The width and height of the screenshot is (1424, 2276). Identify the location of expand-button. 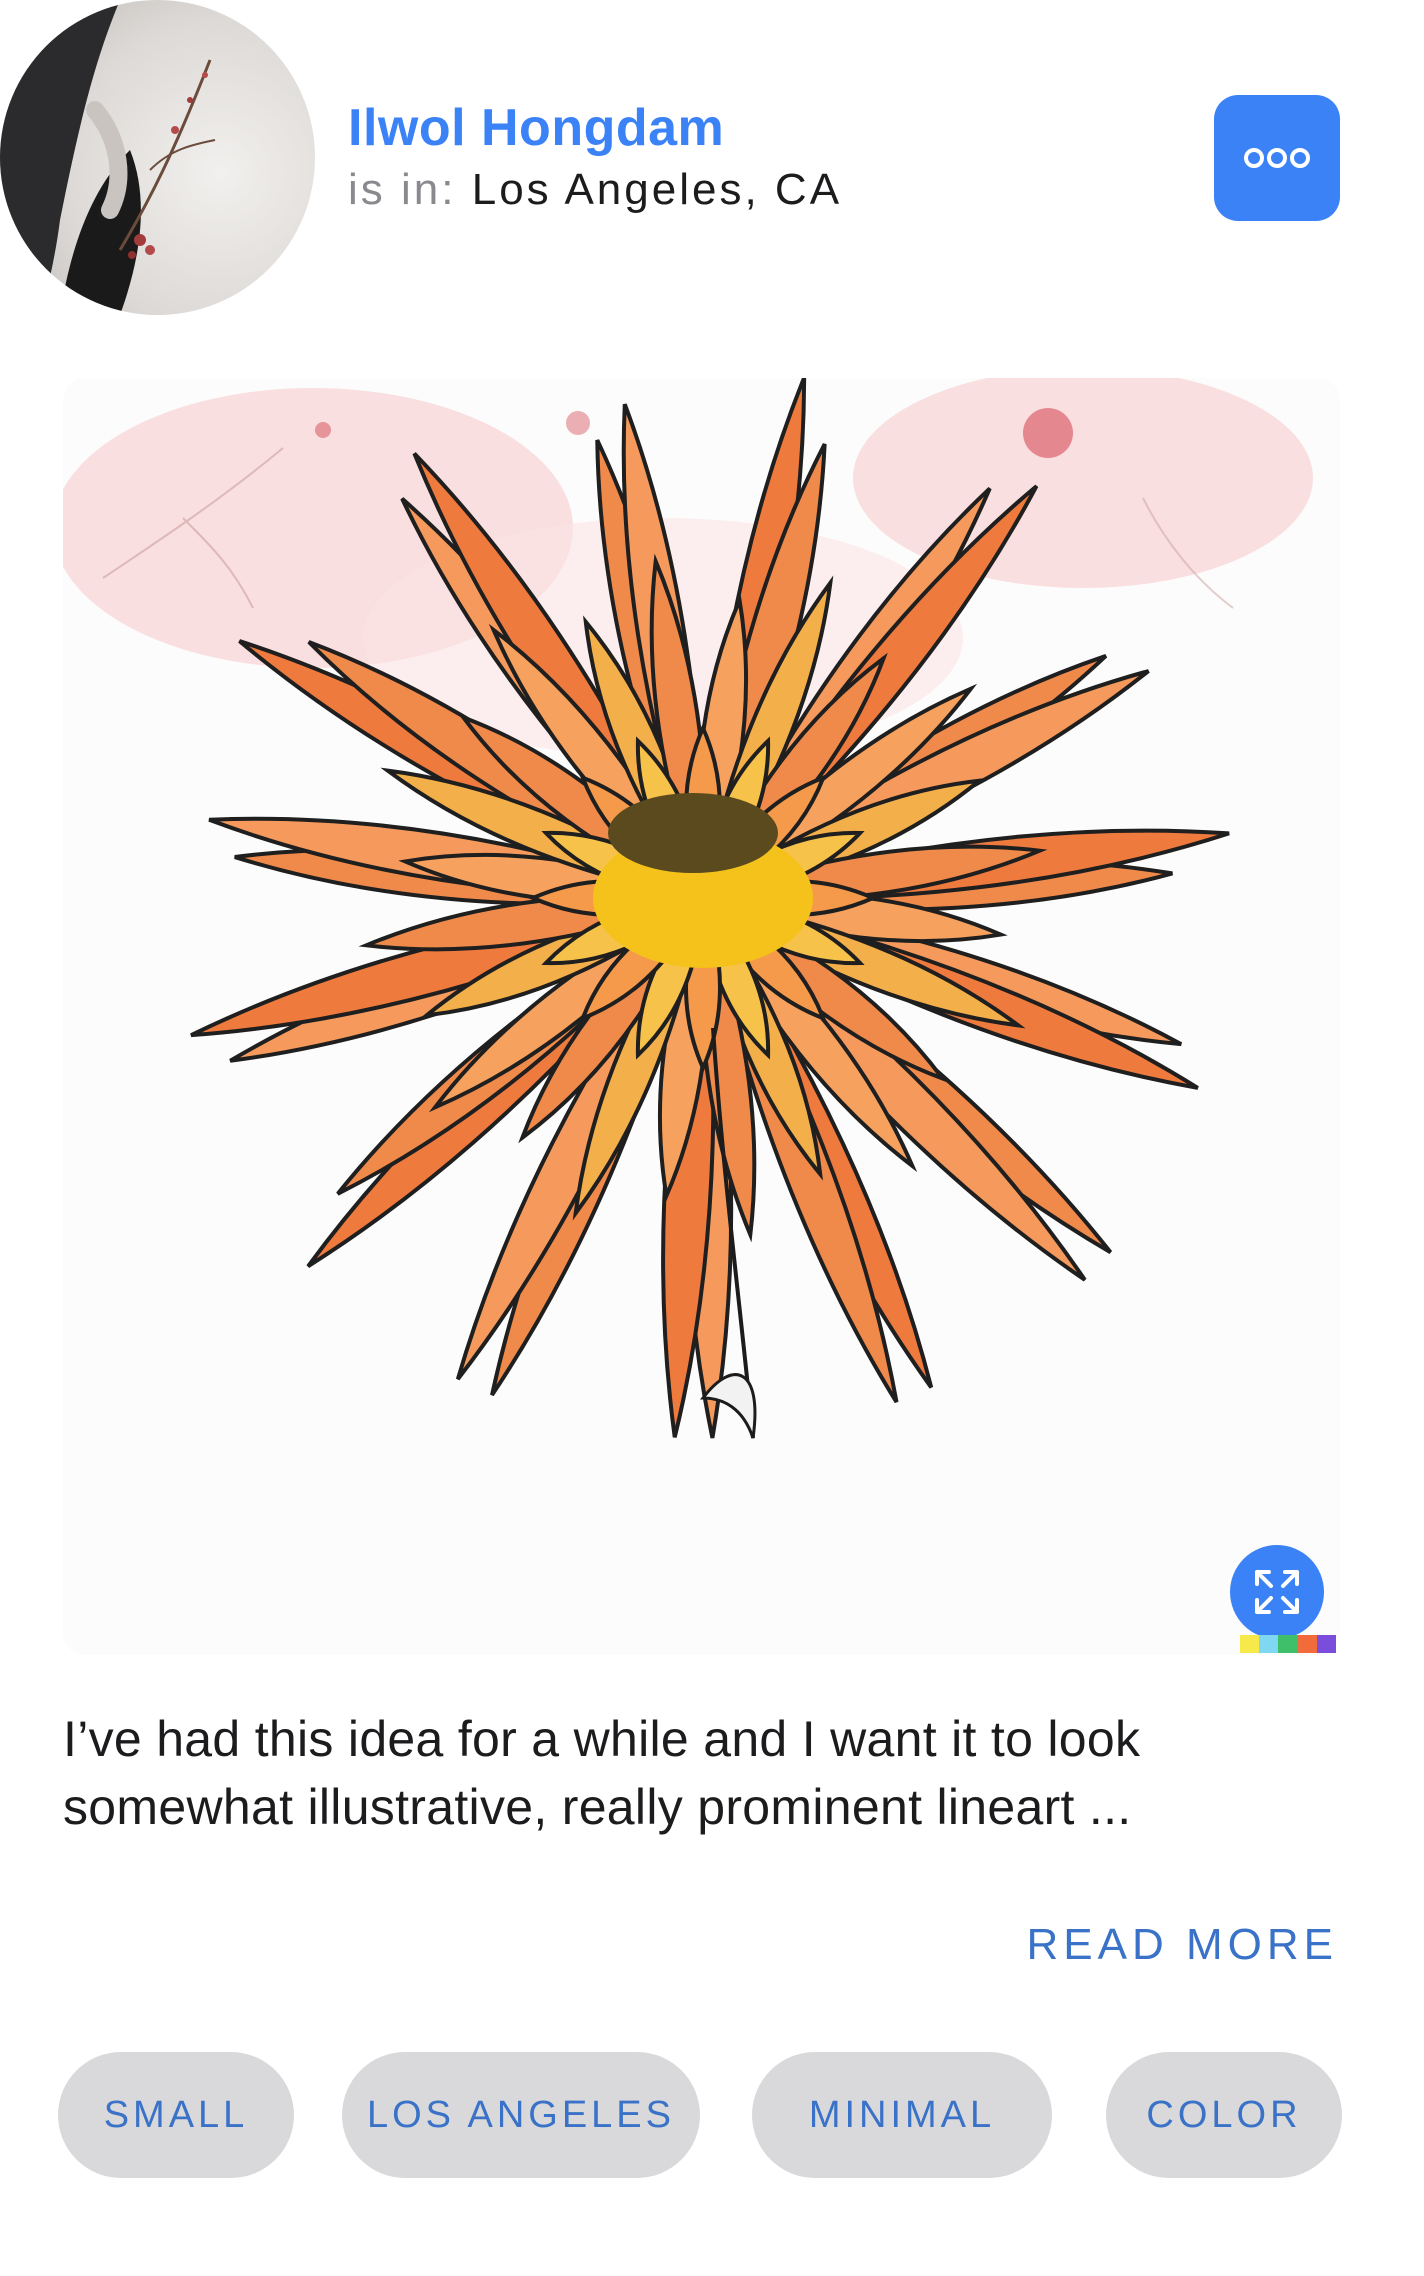
(1277, 1592).